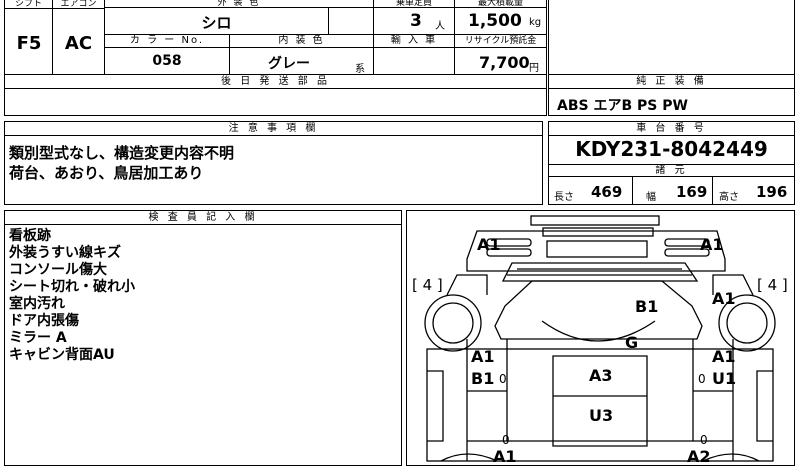 The width and height of the screenshot is (798, 466). I want to click on inspector-header: 検 査 員 記 入 欄, so click(203, 218).